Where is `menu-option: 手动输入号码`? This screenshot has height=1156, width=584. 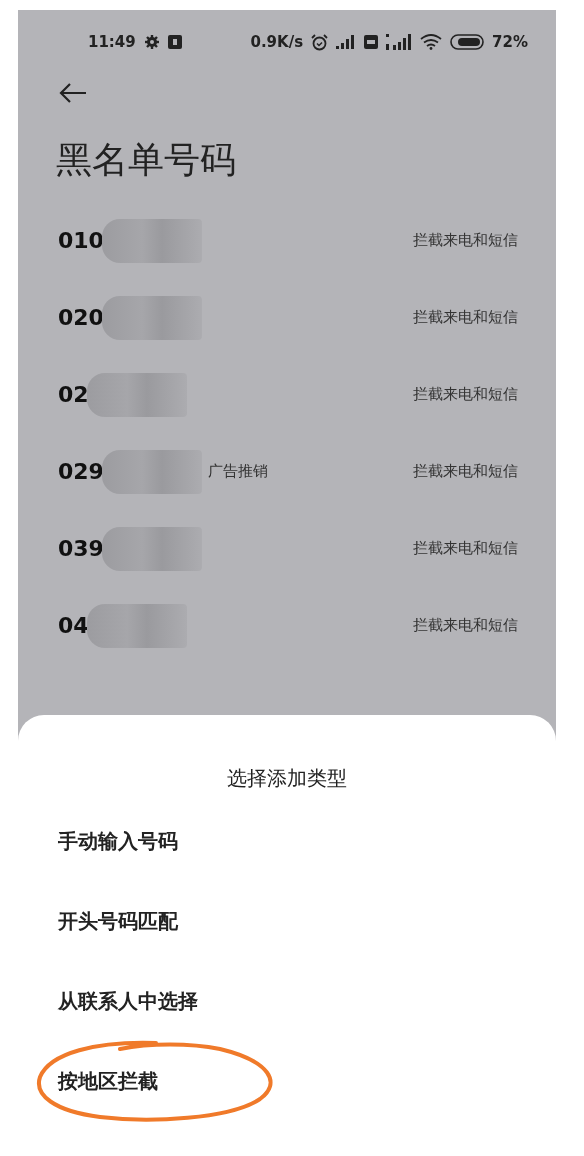 menu-option: 手动输入号码 is located at coordinates (118, 841).